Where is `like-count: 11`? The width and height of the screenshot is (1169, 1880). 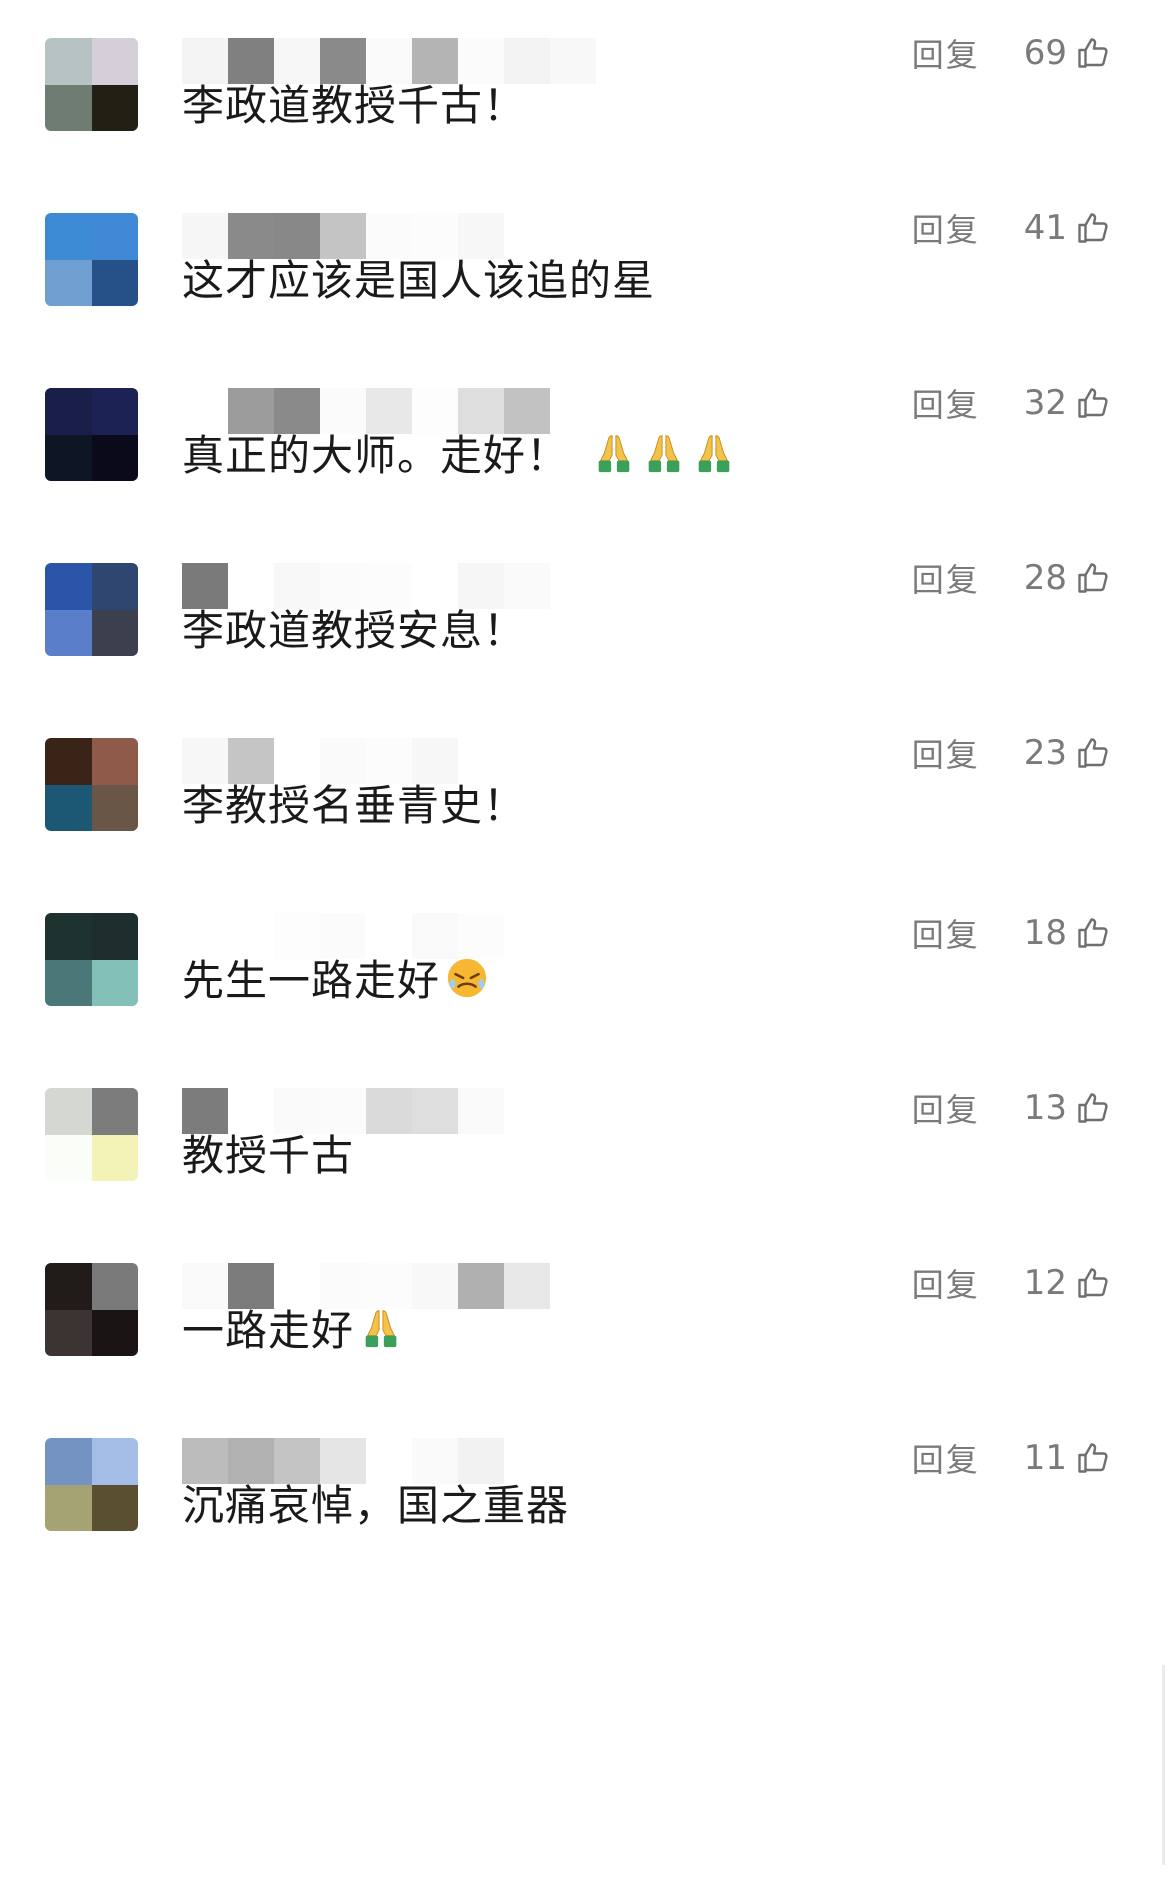 like-count: 11 is located at coordinates (1045, 1458).